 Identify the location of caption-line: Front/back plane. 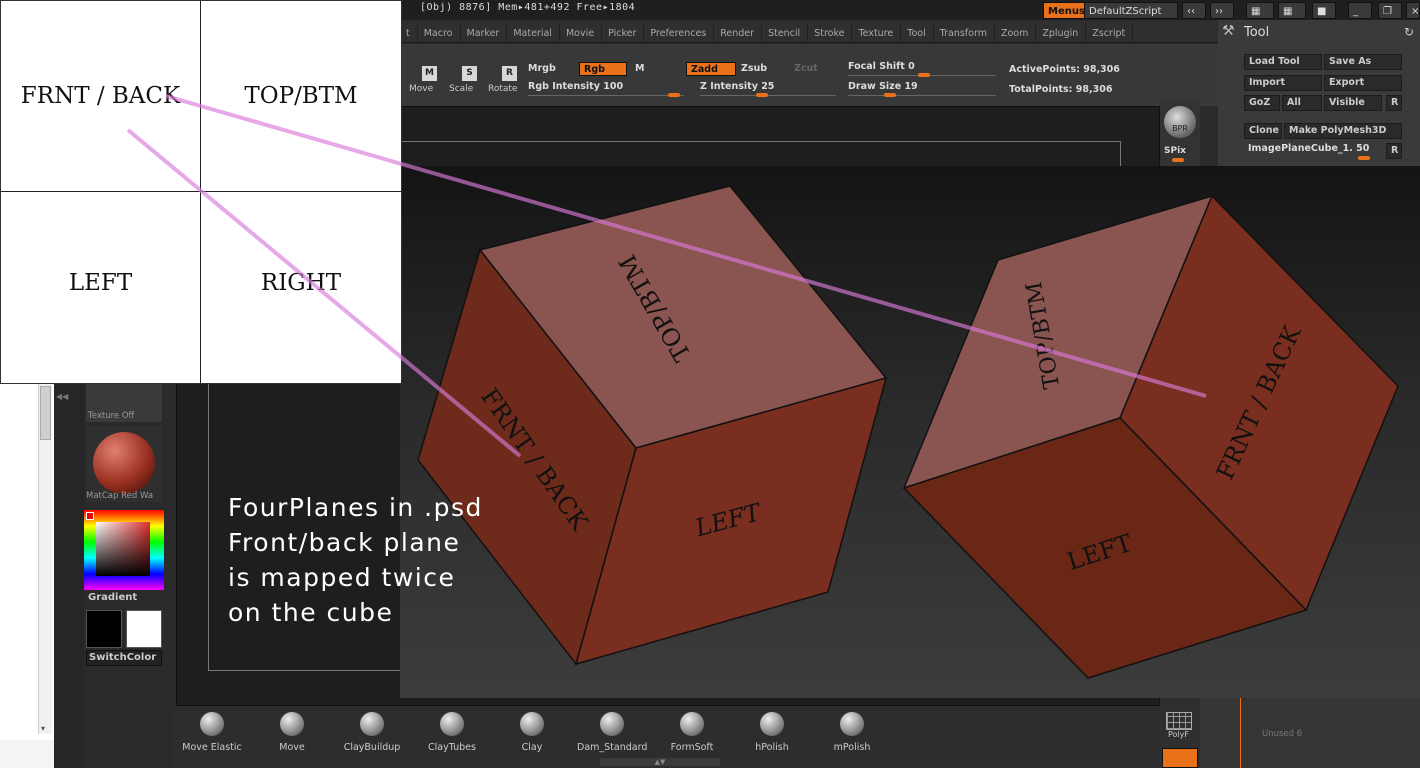
(344, 542).